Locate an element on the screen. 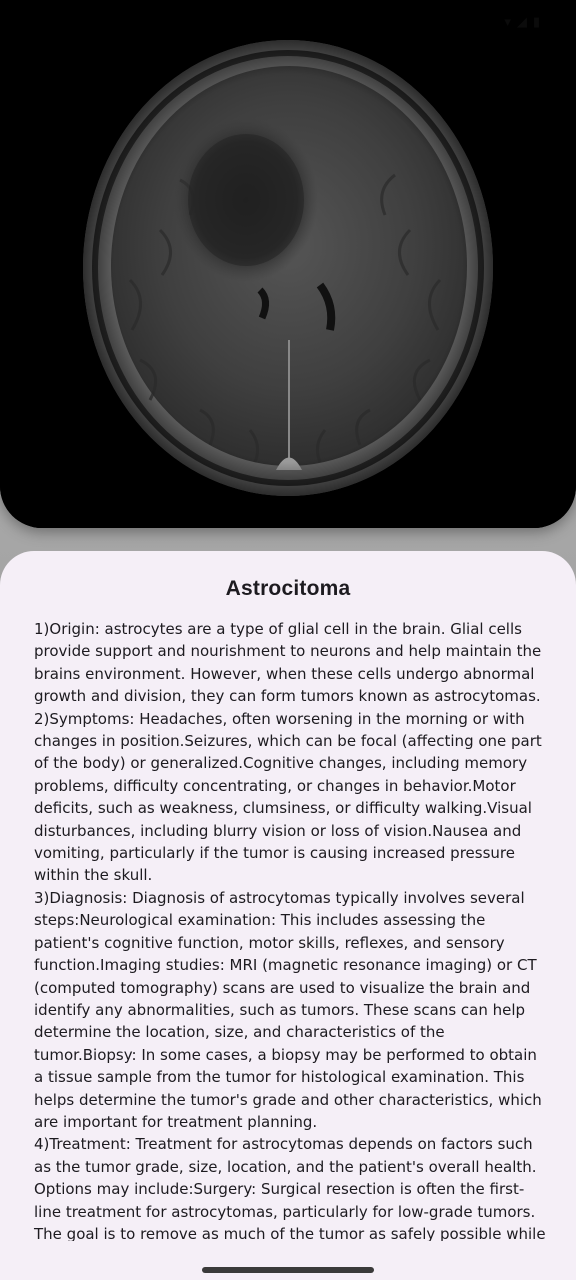  gesture-nav-area is located at coordinates (288, 1260).